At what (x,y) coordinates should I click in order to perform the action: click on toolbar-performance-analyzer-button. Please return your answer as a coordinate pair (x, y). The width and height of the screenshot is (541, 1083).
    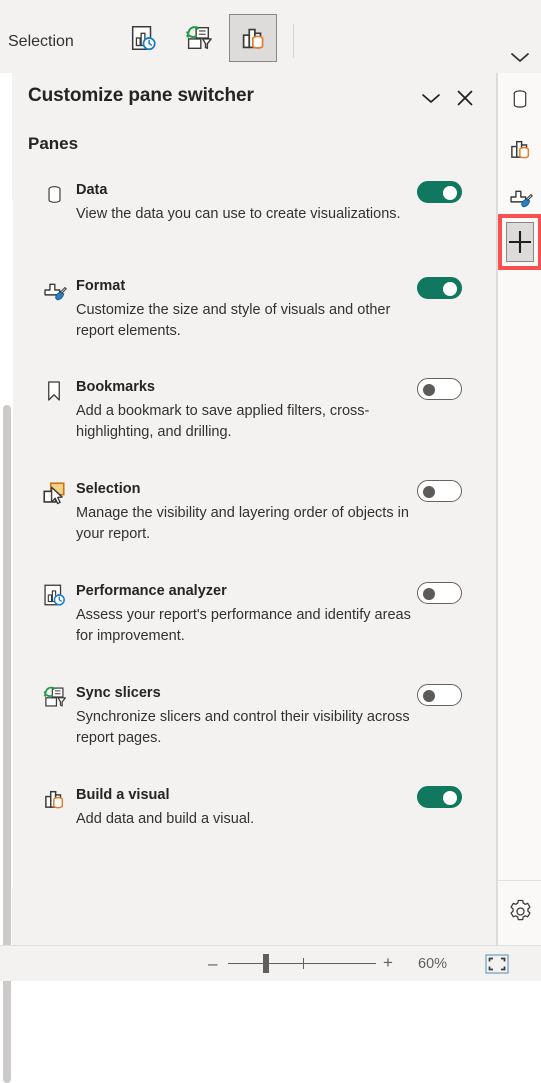
    Looking at the image, I should click on (143, 38).